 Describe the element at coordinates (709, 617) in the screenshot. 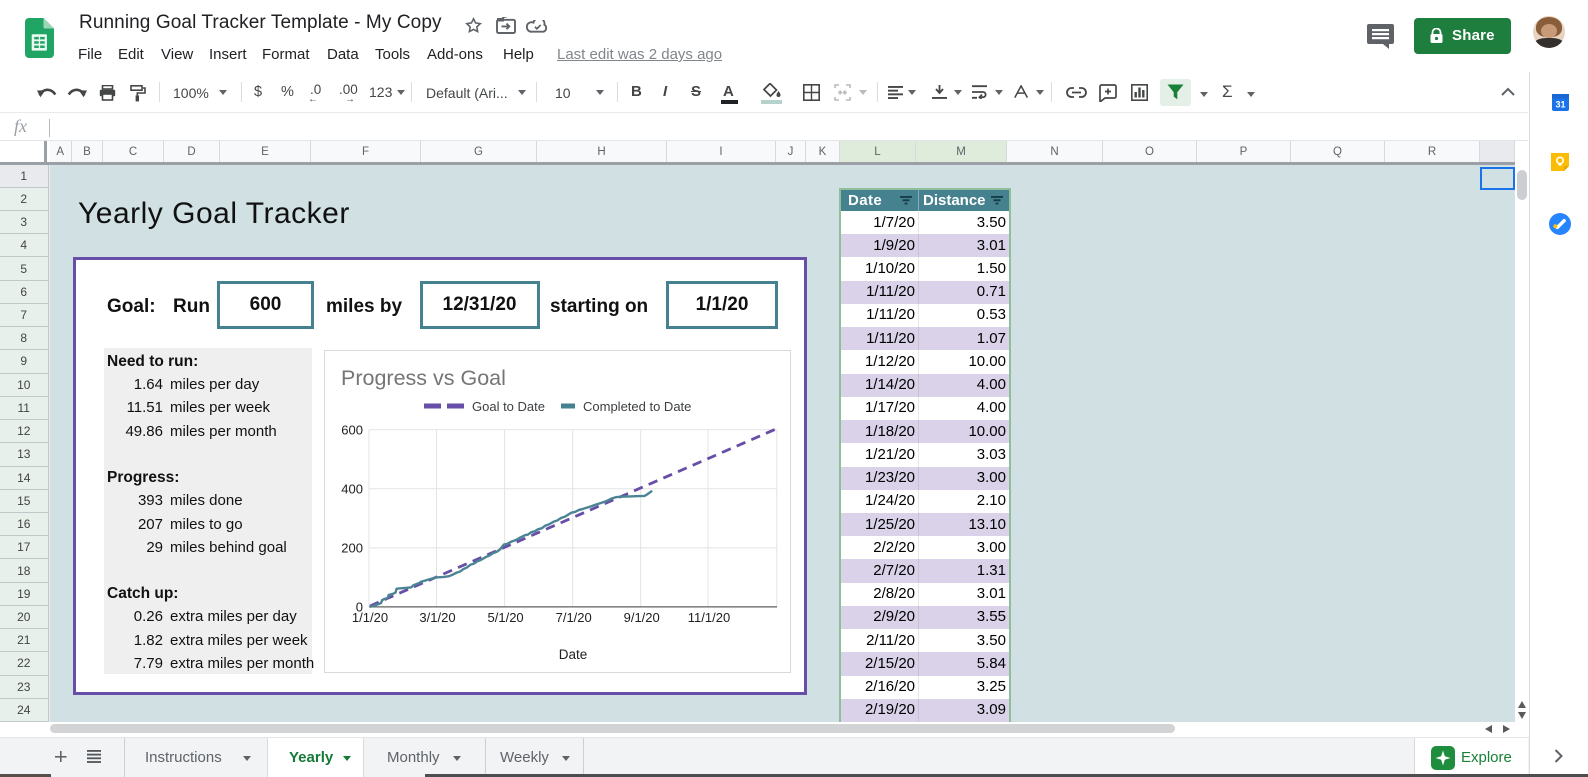

I see `svg-text: 11/1/20` at that location.